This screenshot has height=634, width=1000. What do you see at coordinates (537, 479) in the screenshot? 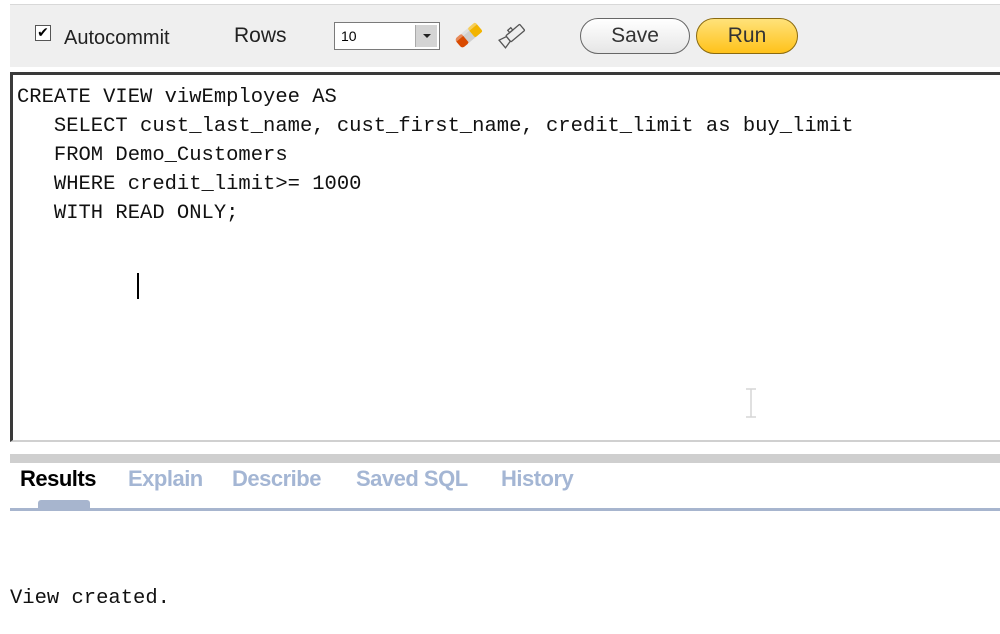
I see `tab-history: History` at bounding box center [537, 479].